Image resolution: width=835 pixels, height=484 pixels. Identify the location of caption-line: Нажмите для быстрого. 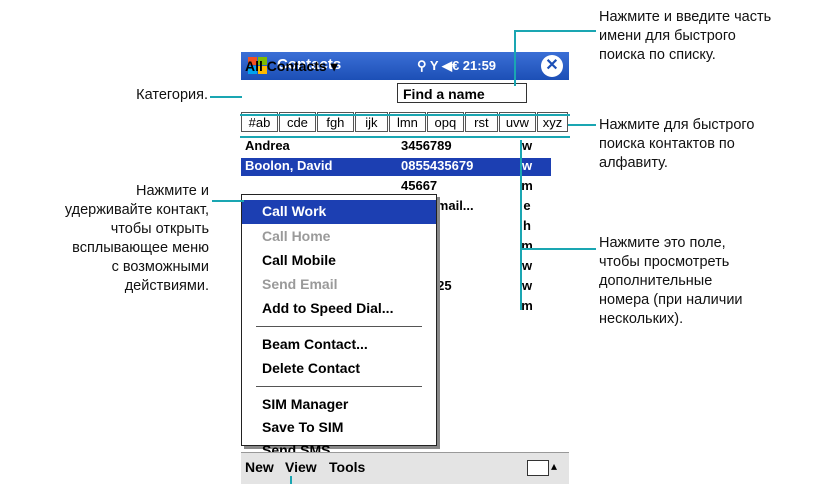
(677, 125).